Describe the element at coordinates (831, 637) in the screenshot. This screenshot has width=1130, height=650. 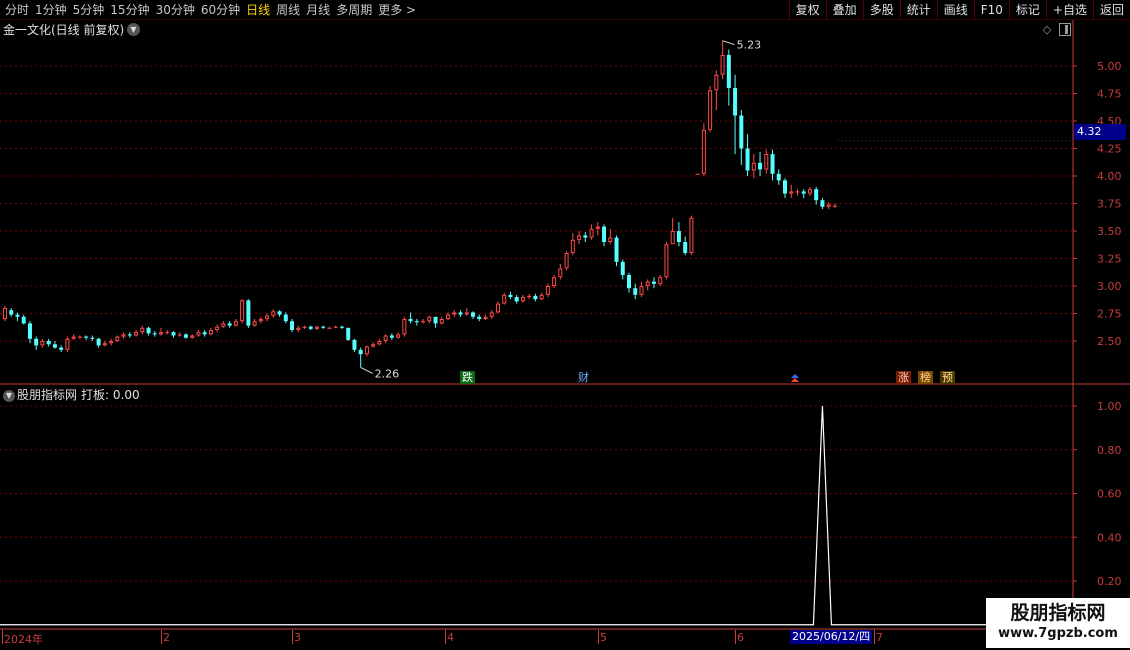
I see `date-cursor-label: 2025/06/12/四` at that location.